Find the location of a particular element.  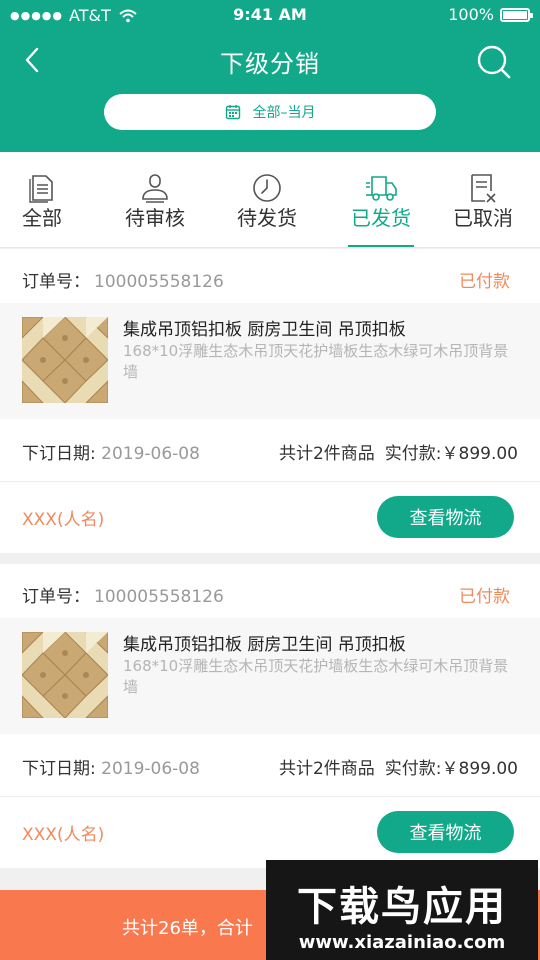

tab-cancelled: 已取消 is located at coordinates (483, 200).